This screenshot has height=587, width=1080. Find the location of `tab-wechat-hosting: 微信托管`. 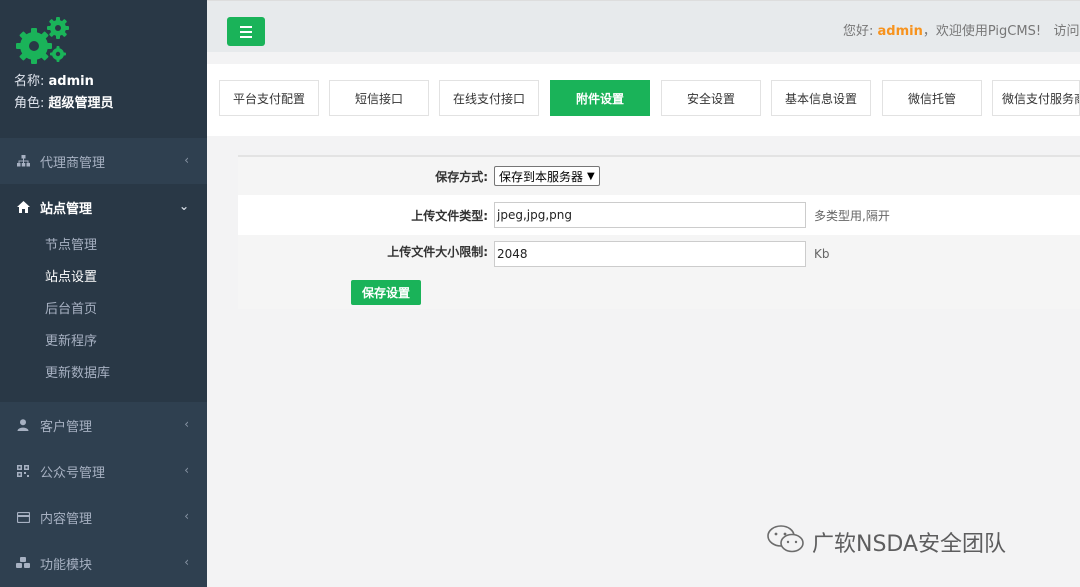

tab-wechat-hosting: 微信托管 is located at coordinates (932, 98).